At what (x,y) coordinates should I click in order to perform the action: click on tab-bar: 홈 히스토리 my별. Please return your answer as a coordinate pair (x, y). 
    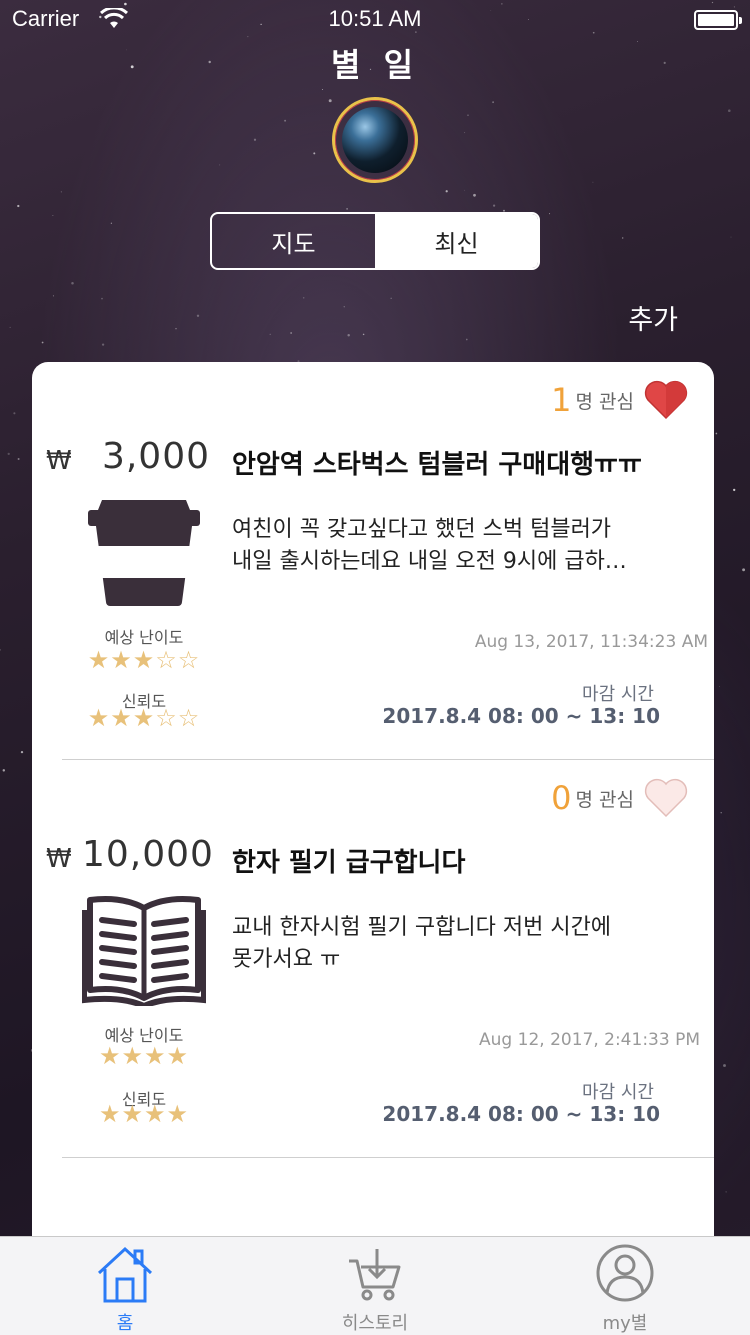
    Looking at the image, I should click on (375, 1285).